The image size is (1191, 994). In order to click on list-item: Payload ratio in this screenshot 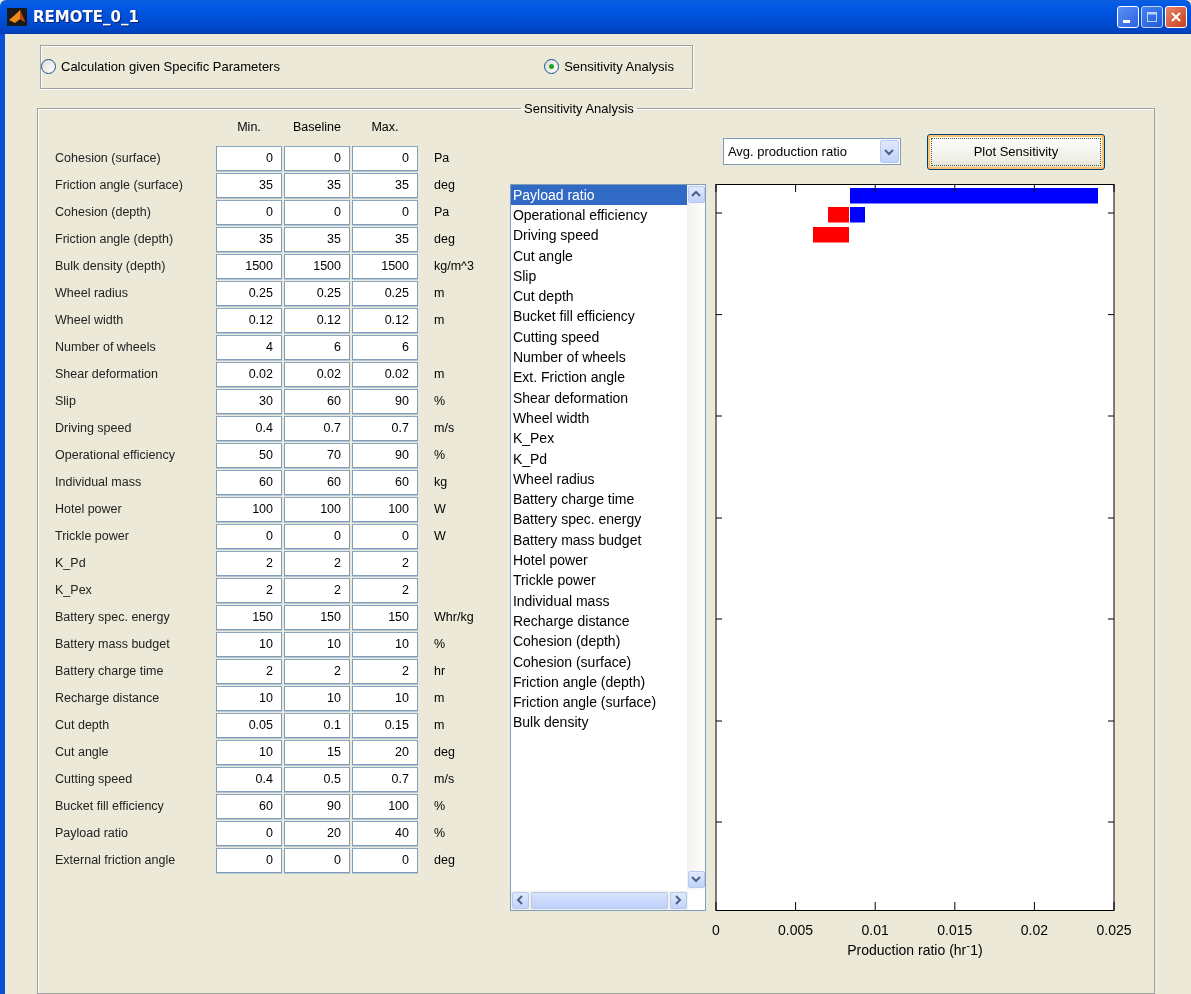, I will do `click(599, 194)`.